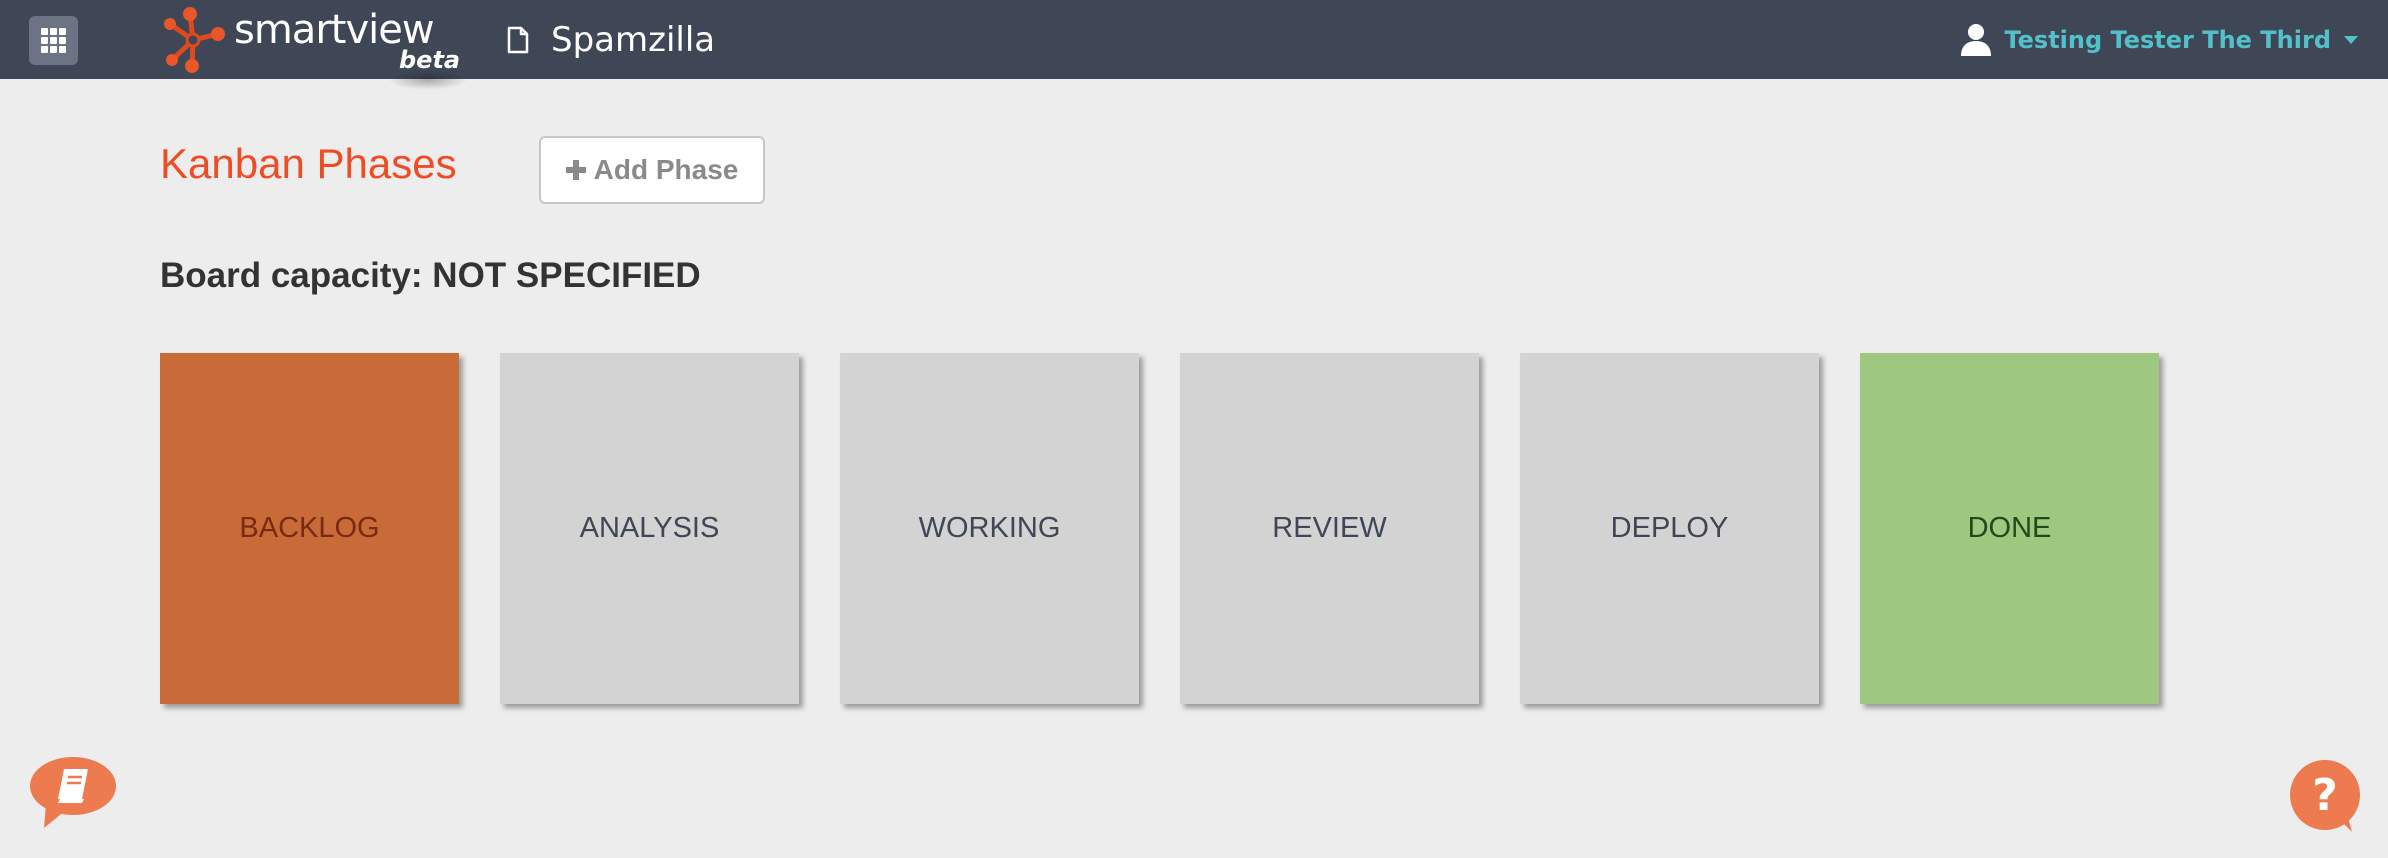 This screenshot has height=858, width=2388. I want to click on add-phase-button: Add Phase, so click(652, 170).